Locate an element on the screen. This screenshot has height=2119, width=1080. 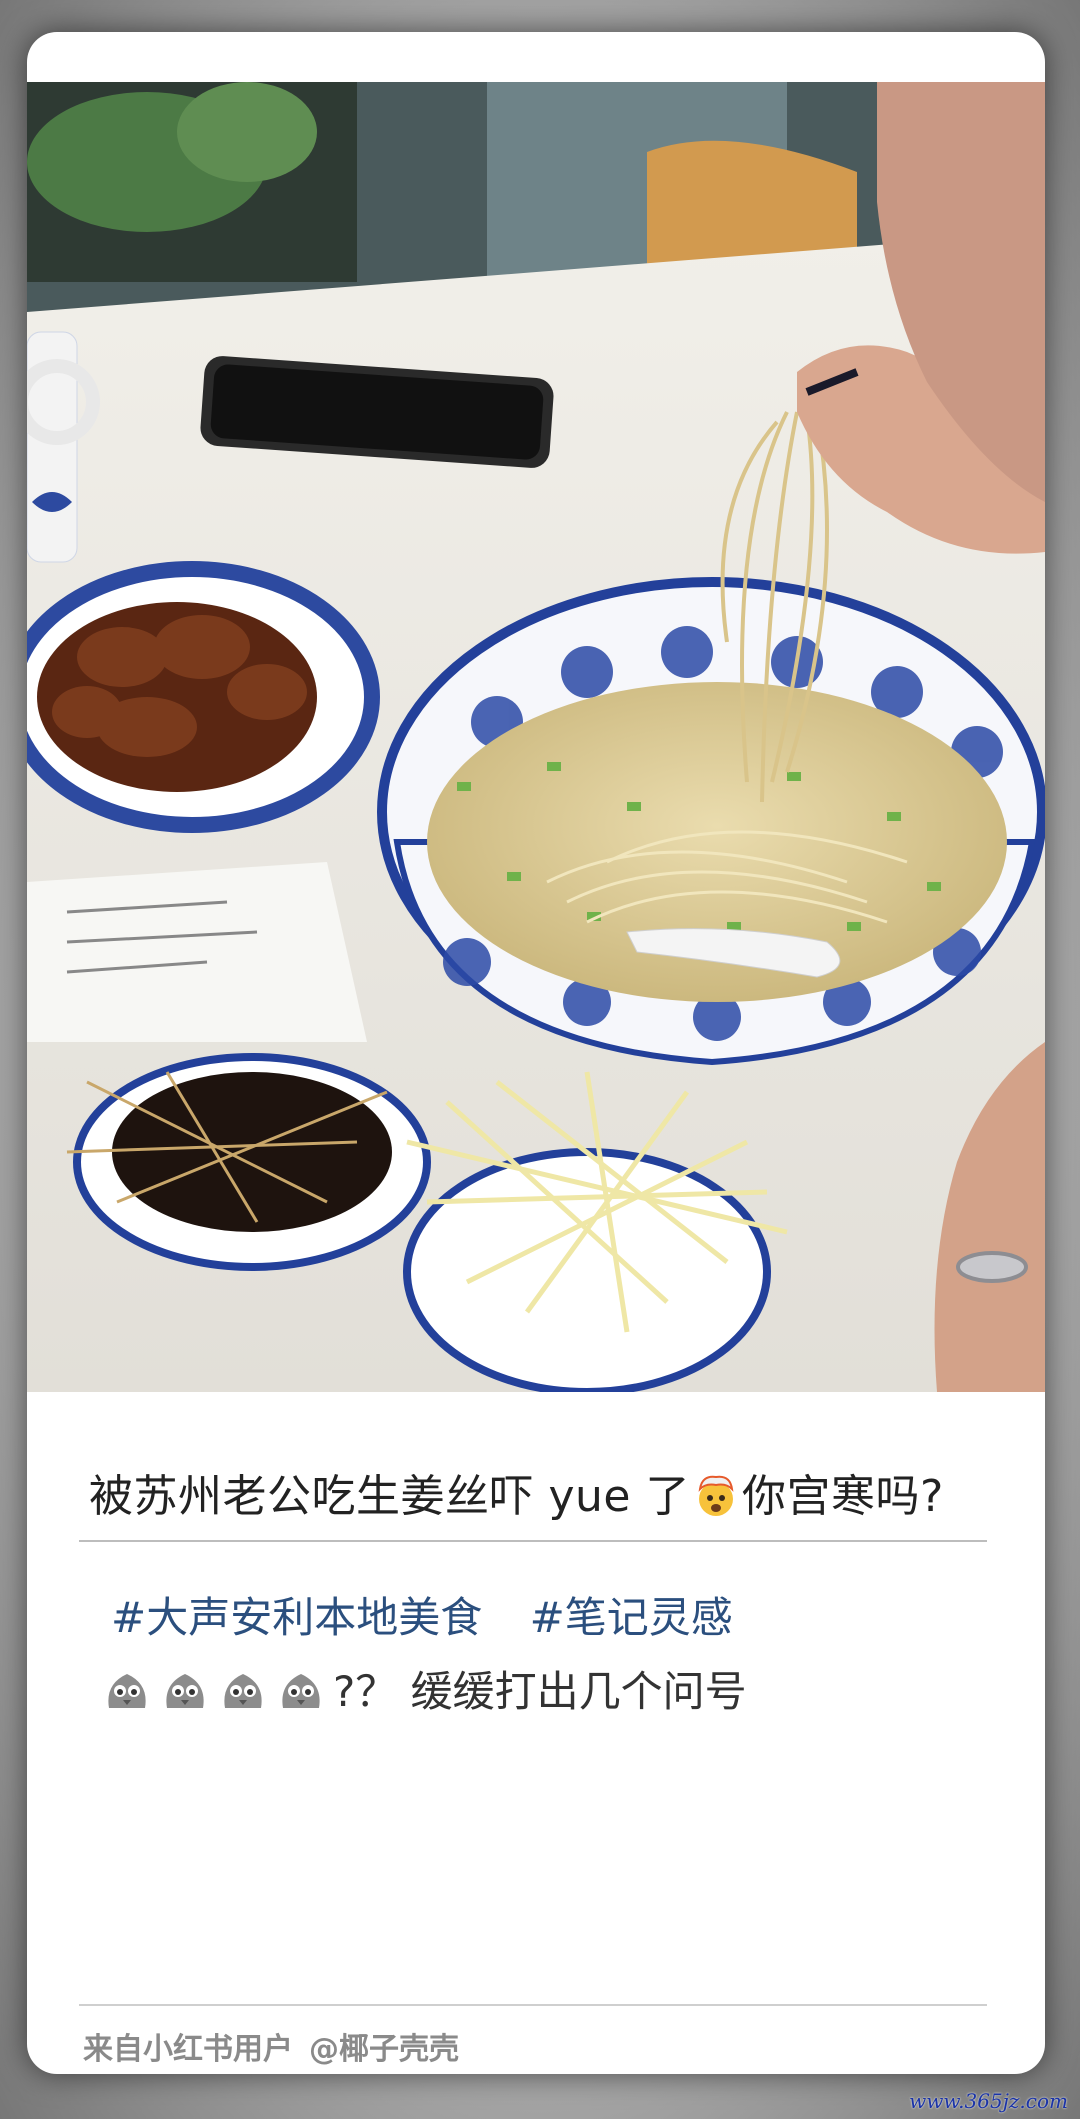
post-body: ?？ 缓缓打出几个问号 is located at coordinates (424, 1688).